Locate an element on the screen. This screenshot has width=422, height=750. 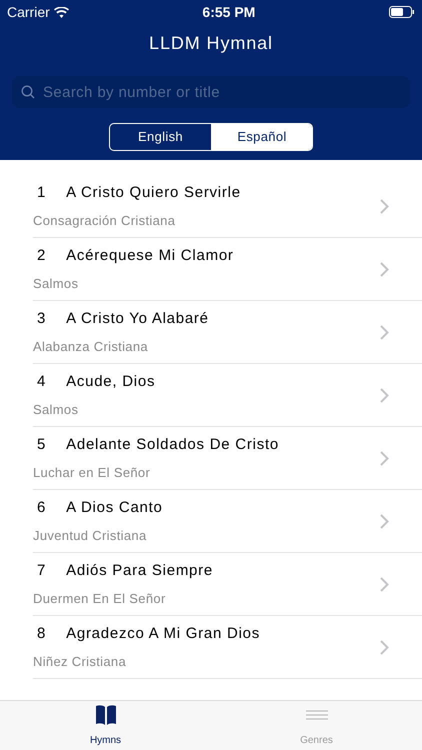
hymn-title: A Cristo Yo Alabaré is located at coordinates (137, 318).